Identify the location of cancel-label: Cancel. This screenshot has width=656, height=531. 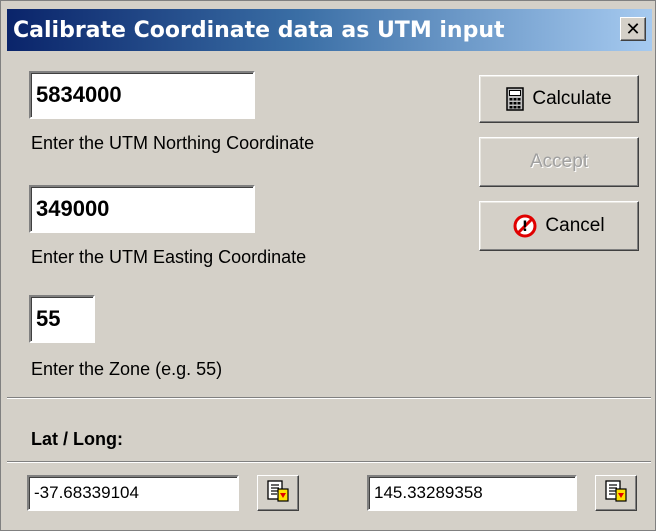
(575, 225).